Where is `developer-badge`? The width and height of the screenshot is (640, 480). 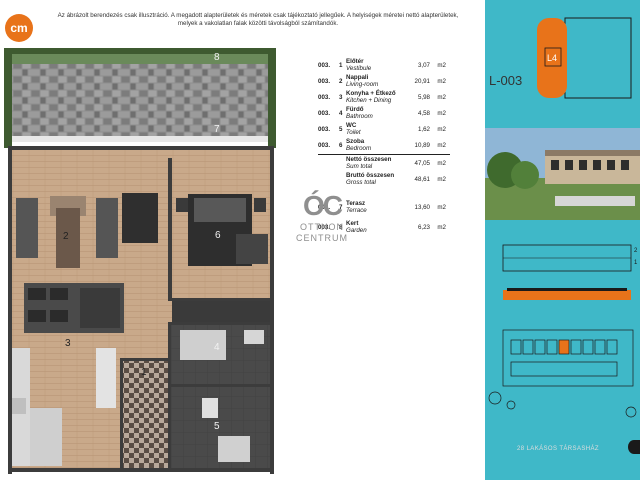
developer-badge is located at coordinates (634, 447).